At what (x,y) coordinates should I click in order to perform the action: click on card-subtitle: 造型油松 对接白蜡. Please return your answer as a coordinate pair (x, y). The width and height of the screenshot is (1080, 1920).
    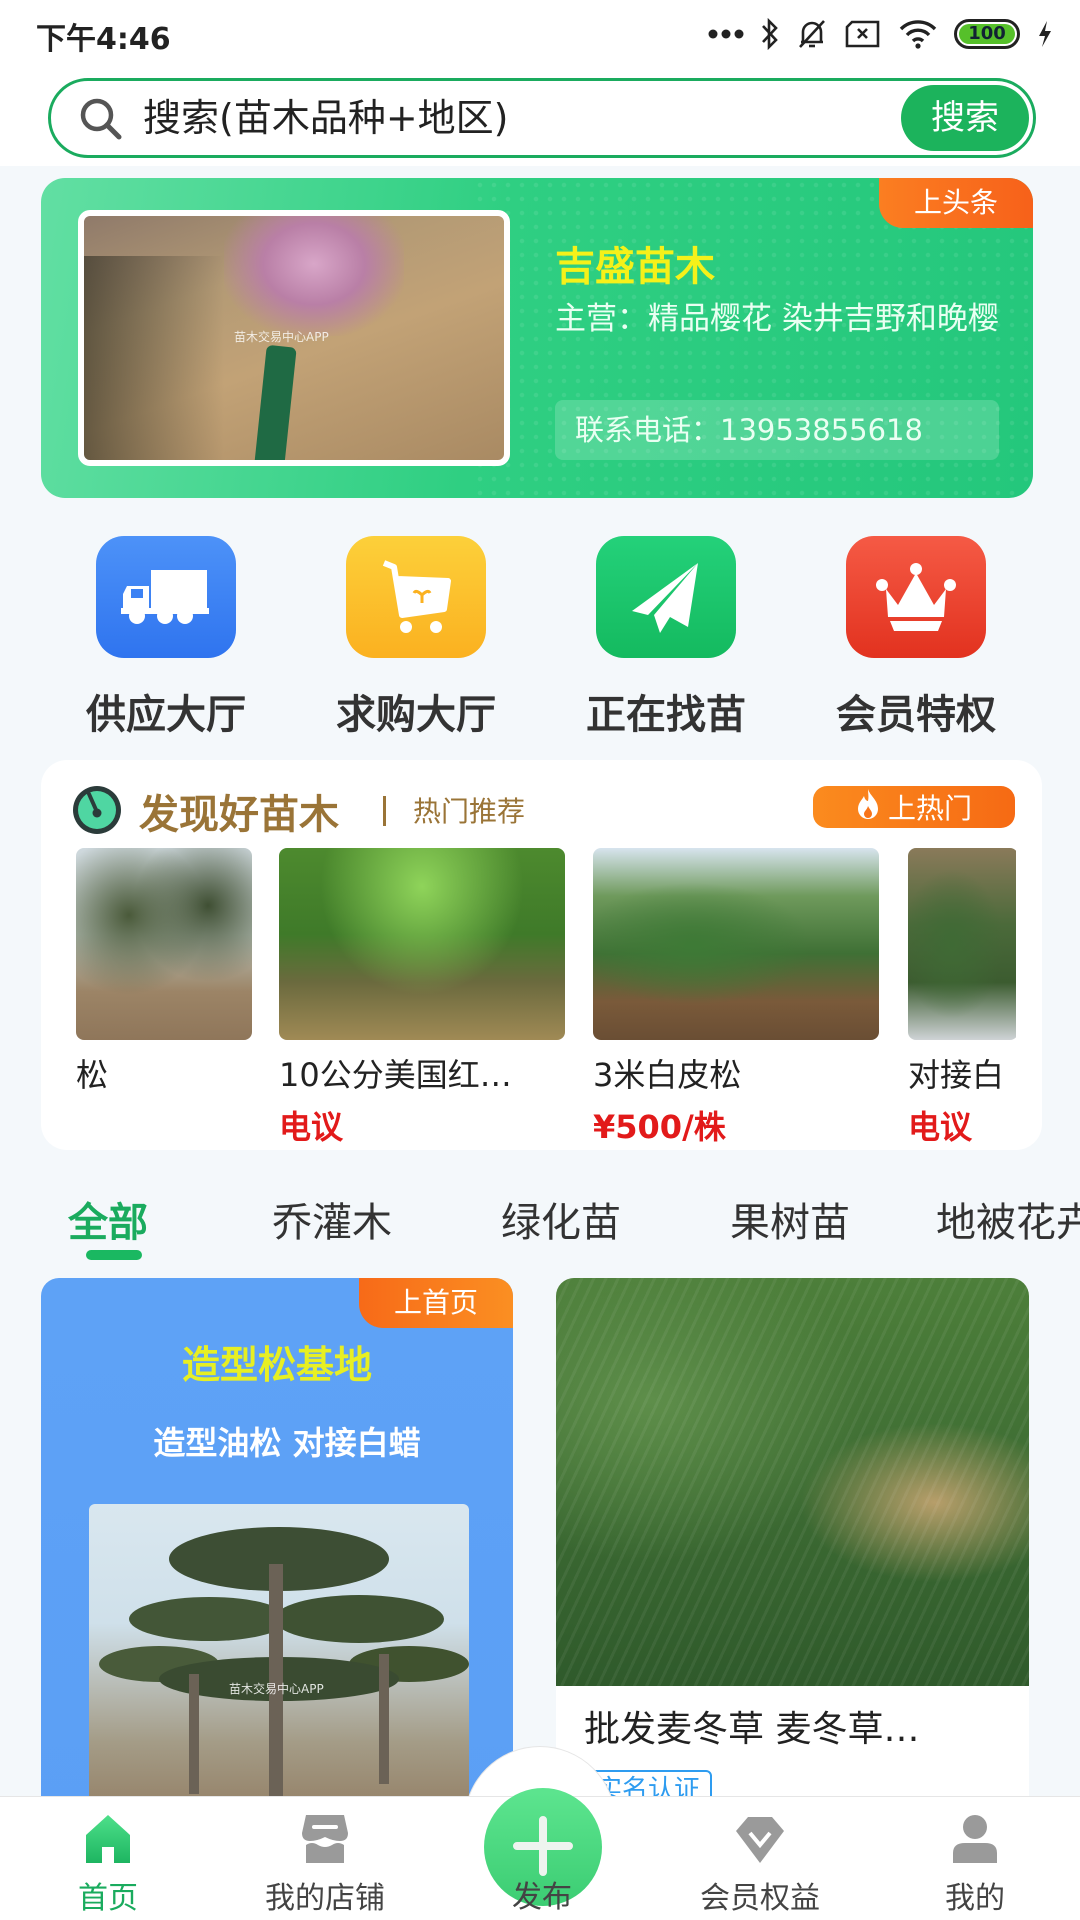
    Looking at the image, I should click on (287, 1443).